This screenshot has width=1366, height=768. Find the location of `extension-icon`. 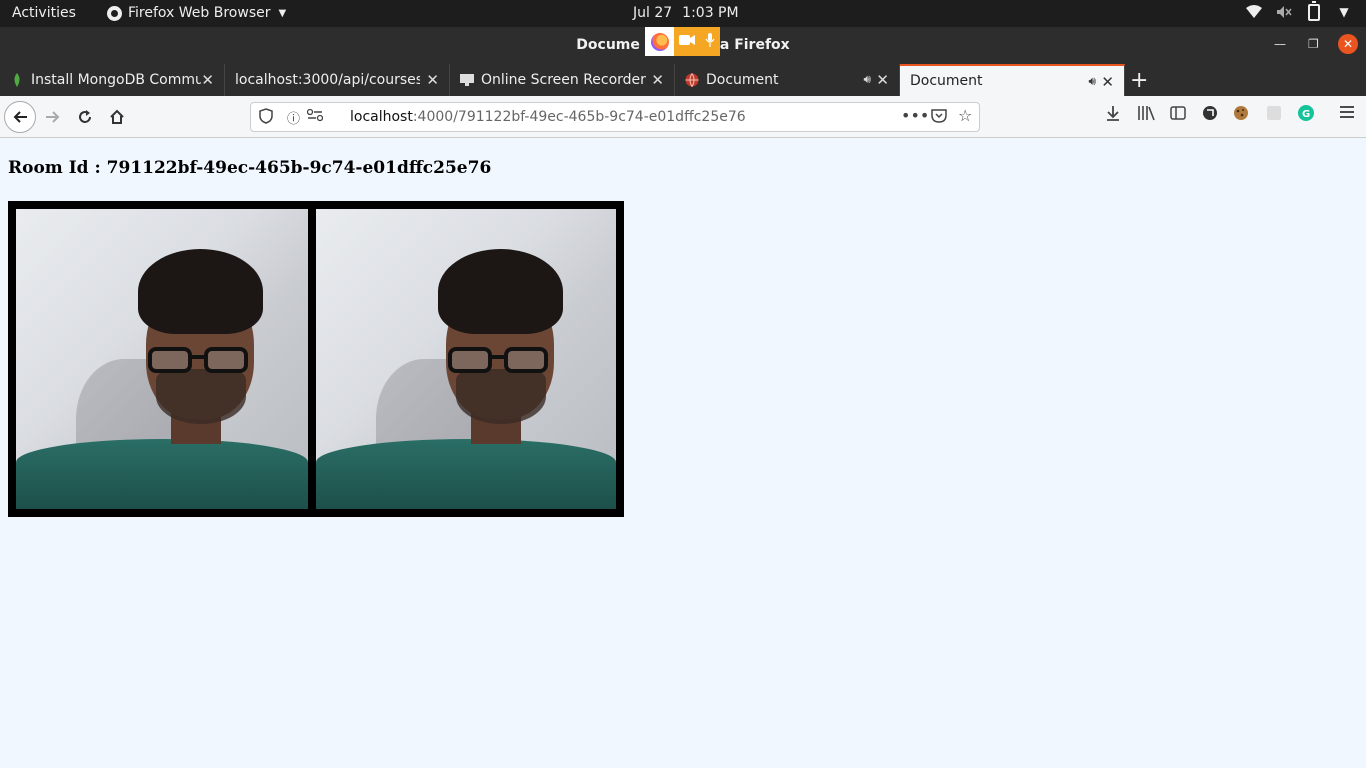

extension-icon is located at coordinates (1210, 115).